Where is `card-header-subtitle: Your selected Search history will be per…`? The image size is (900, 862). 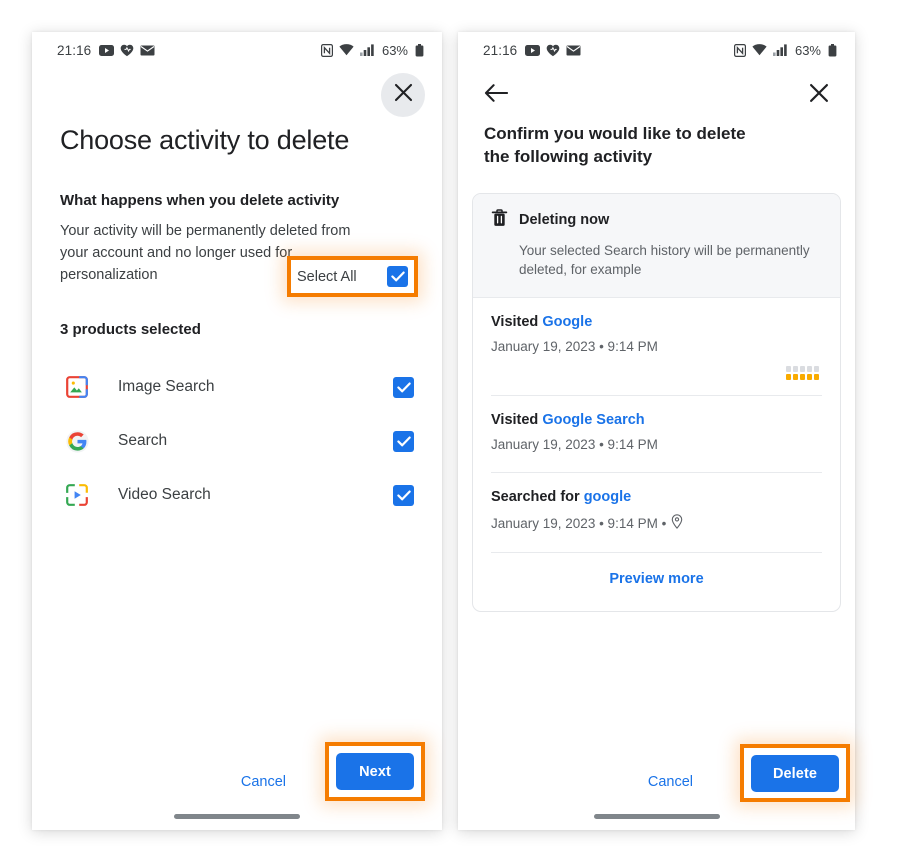
card-header-subtitle: Your selected Search history will be per… is located at coordinates (664, 260).